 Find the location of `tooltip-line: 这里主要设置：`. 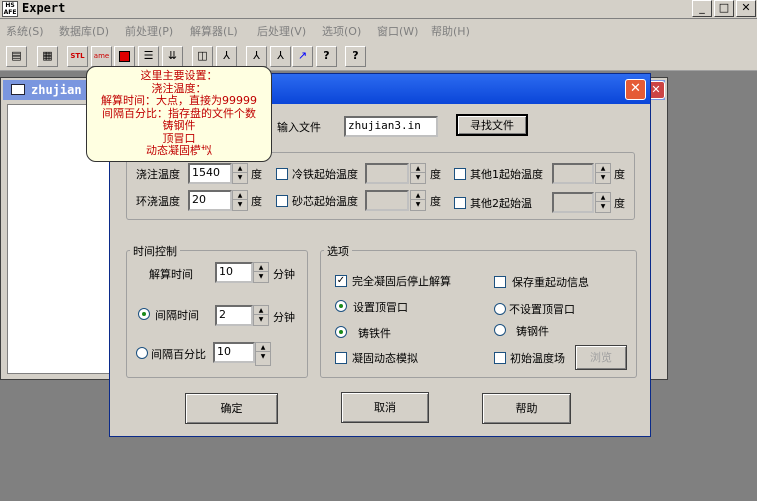

tooltip-line: 这里主要设置： is located at coordinates (179, 75).